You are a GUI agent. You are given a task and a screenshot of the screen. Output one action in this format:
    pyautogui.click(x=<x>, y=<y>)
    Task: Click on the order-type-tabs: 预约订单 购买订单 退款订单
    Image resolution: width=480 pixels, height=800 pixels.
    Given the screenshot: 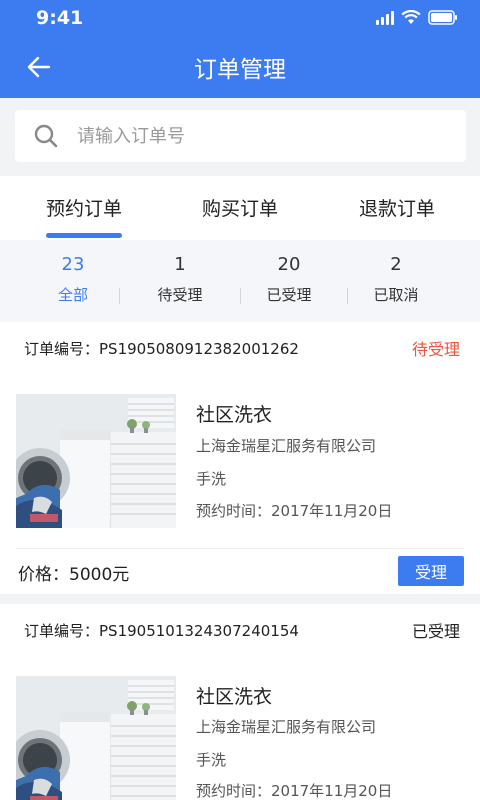 What is the action you would take?
    pyautogui.click(x=240, y=208)
    